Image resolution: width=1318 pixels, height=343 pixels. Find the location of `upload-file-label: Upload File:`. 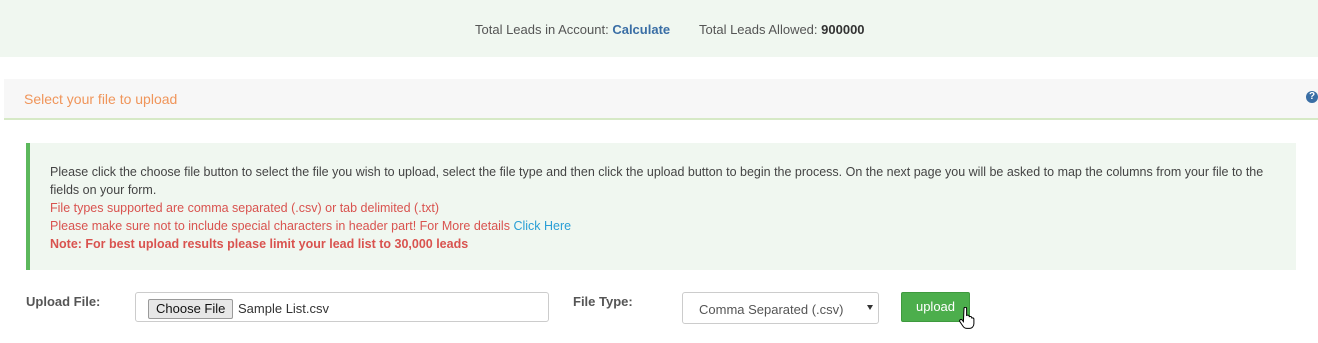

upload-file-label: Upload File: is located at coordinates (63, 301).